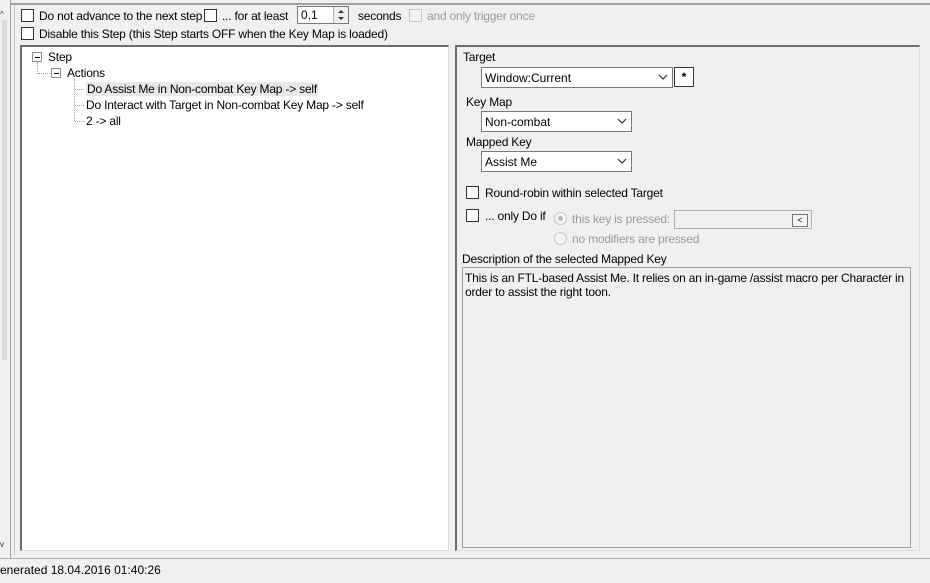  What do you see at coordinates (515, 216) in the screenshot?
I see `only-do-if-label: ... only Do if` at bounding box center [515, 216].